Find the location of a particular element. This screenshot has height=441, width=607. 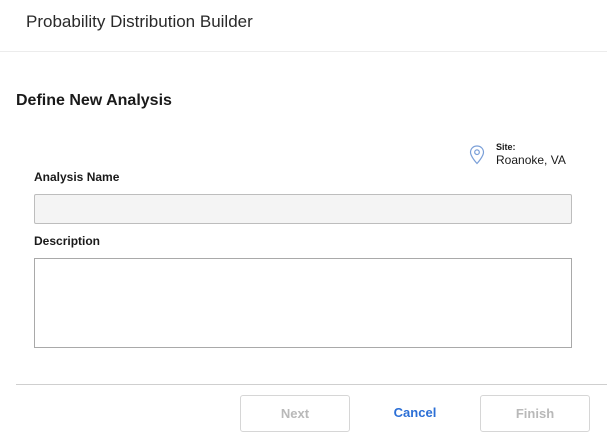

analysis-name-label: Analysis Name is located at coordinates (77, 177).